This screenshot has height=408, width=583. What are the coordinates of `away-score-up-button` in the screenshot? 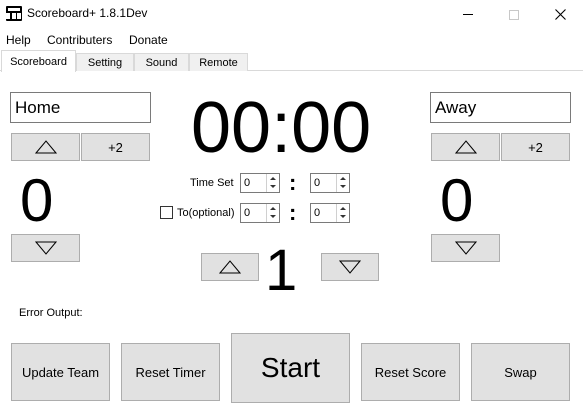 It's located at (465, 147).